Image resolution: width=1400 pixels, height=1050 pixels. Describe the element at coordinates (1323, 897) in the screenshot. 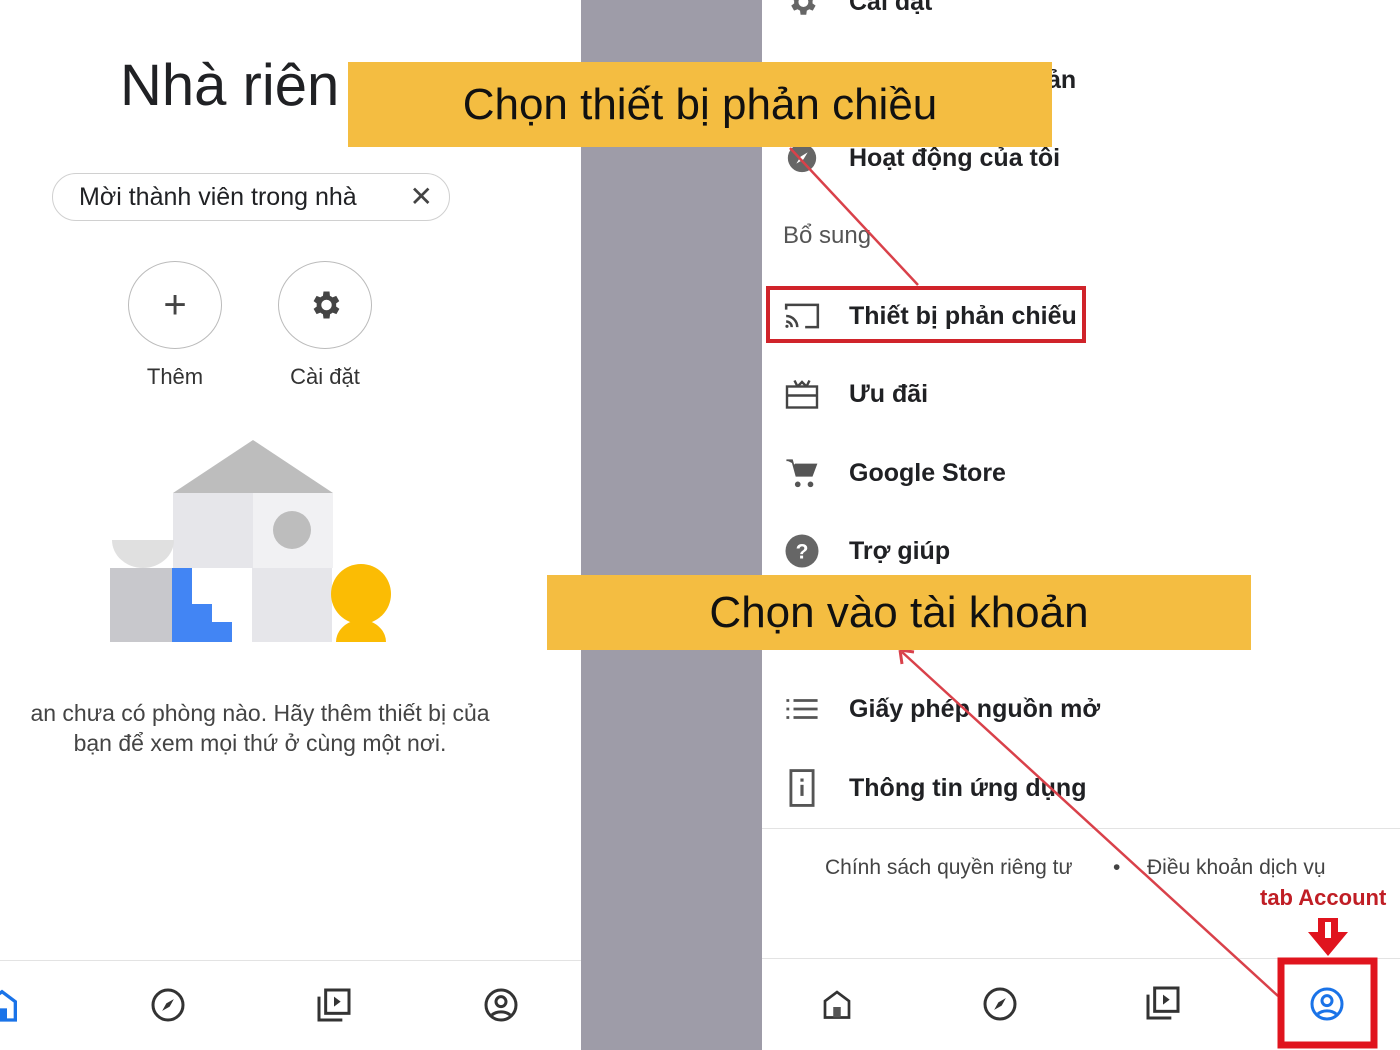

I see `tab-account-label: tab Account` at that location.